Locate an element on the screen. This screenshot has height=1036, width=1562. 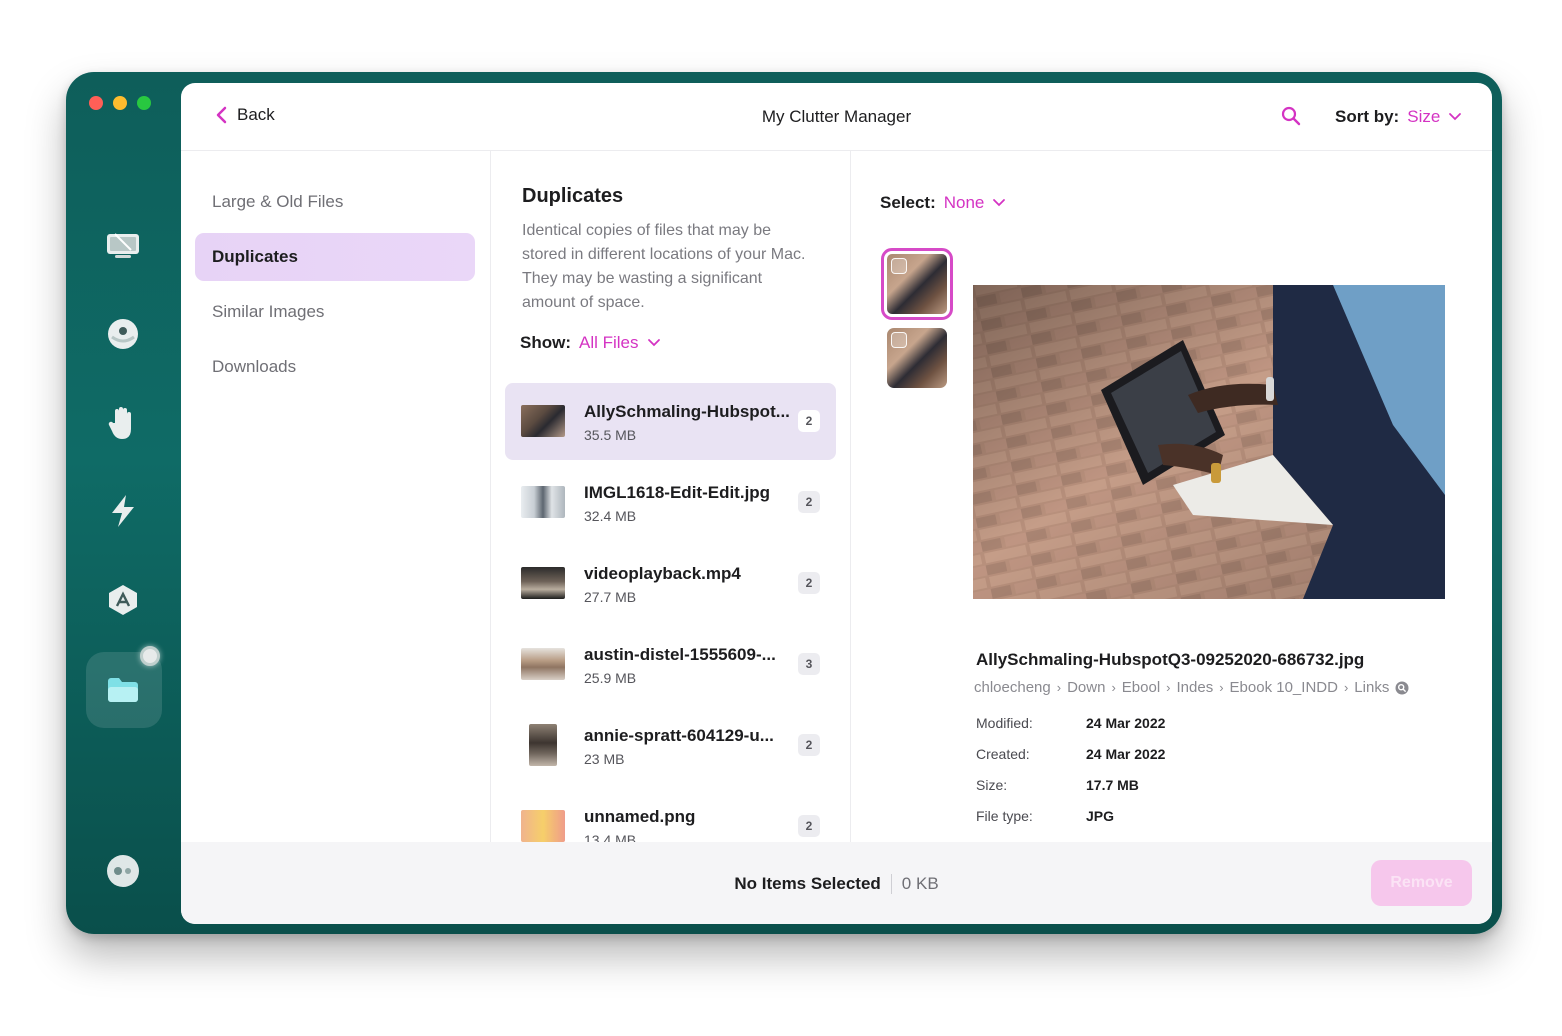
section-title: Duplicates is located at coordinates (573, 196).